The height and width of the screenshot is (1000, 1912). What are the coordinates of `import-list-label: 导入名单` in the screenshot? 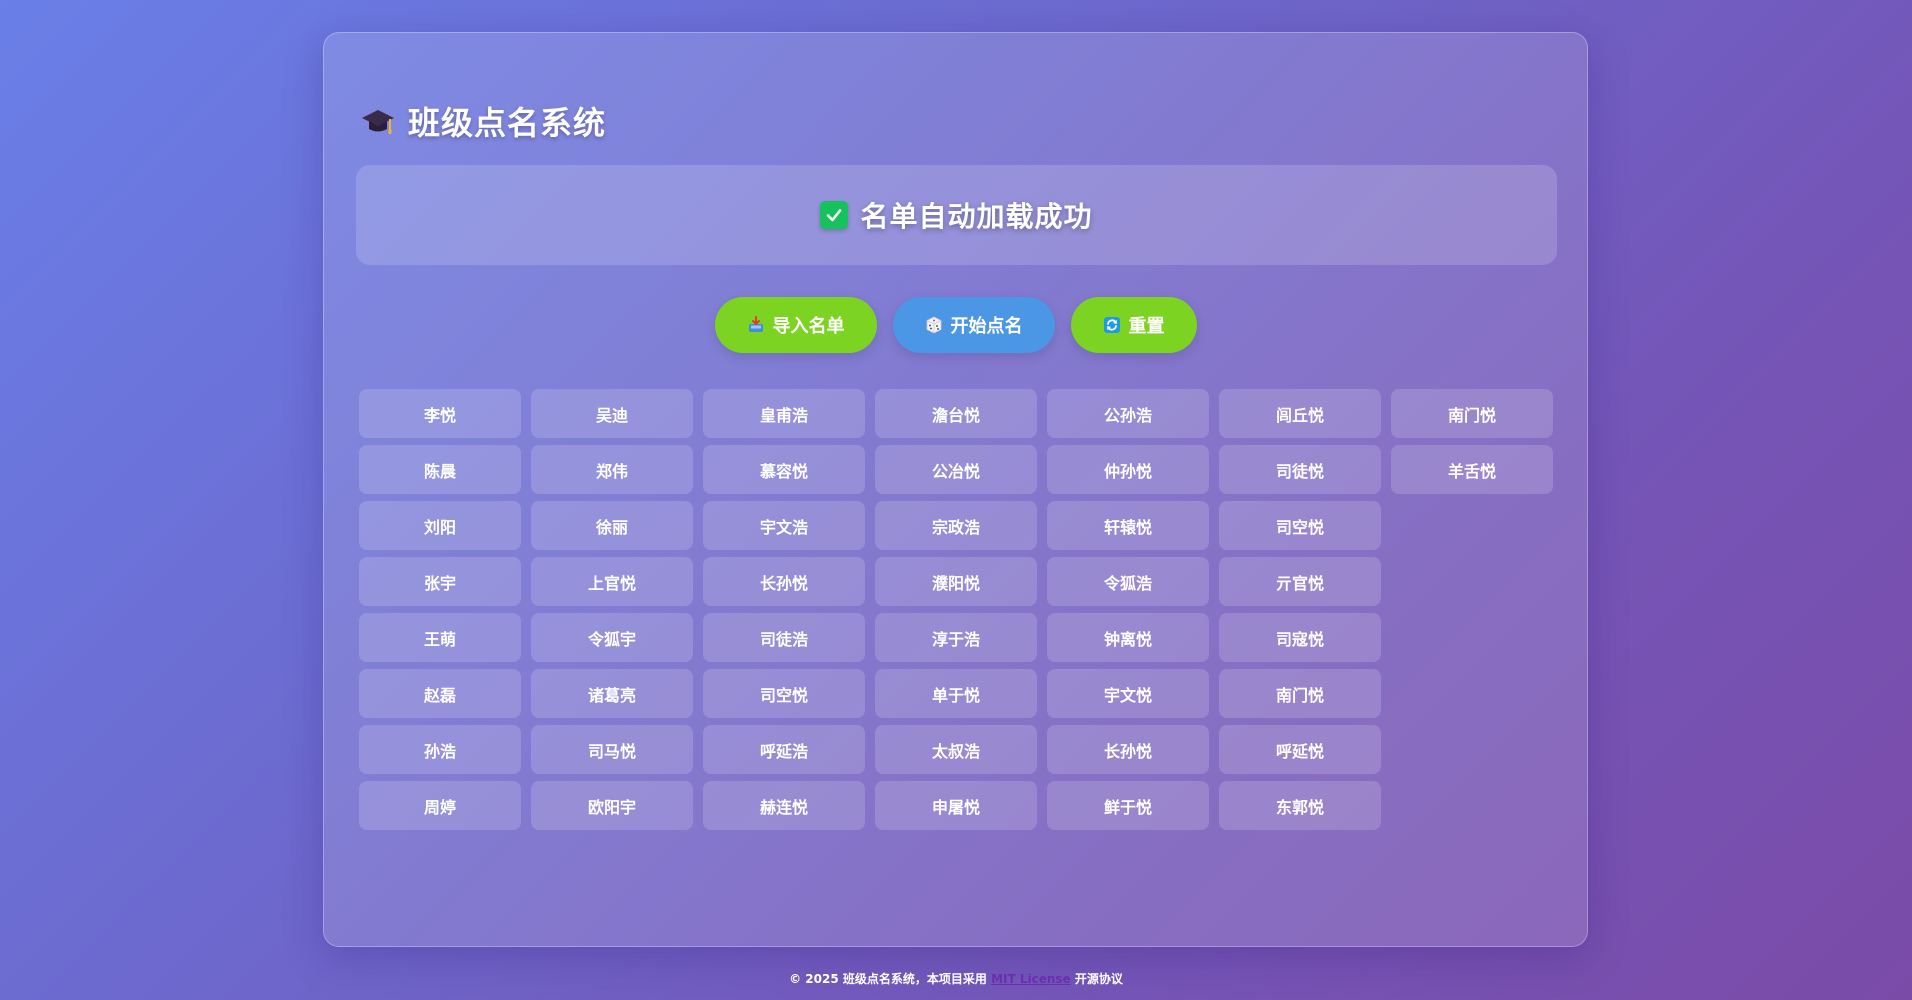 It's located at (808, 326).